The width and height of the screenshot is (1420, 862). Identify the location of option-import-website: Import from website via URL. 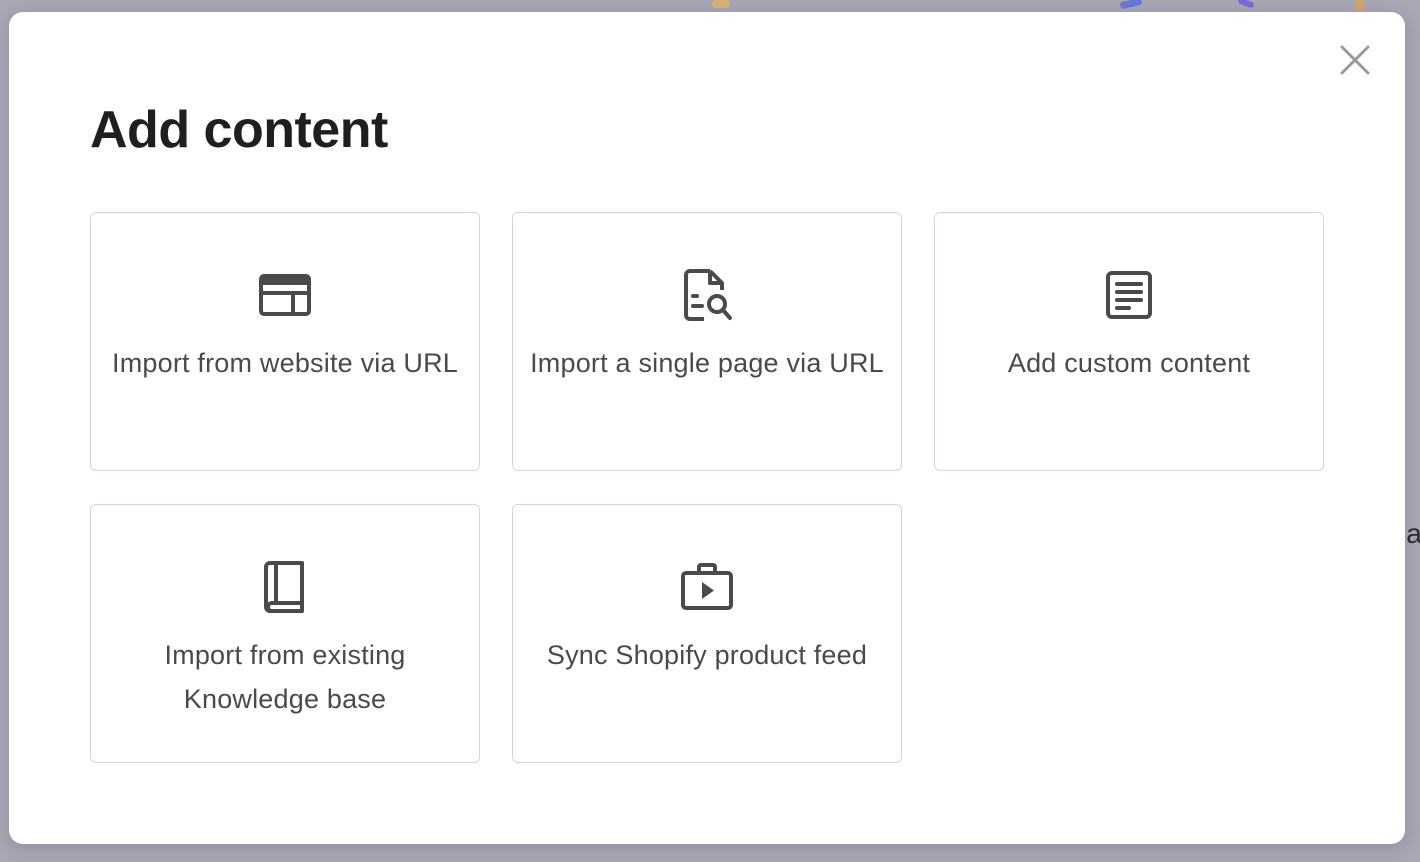
(285, 341).